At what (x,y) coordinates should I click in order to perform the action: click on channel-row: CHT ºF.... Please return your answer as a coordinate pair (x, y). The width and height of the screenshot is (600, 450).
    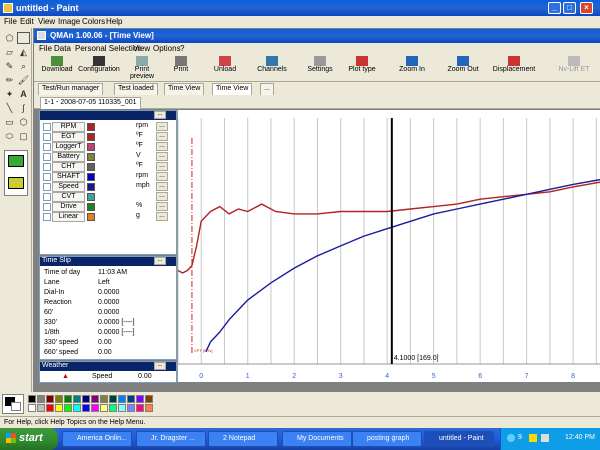
    Looking at the image, I should click on (108, 167).